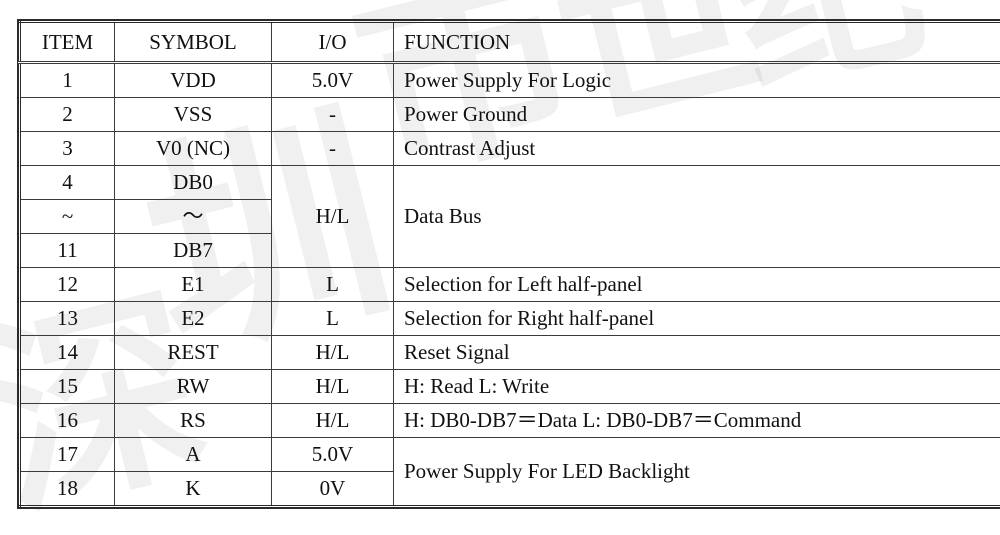 The image size is (1000, 535). What do you see at coordinates (67, 182) in the screenshot?
I see `cell-item: 4` at bounding box center [67, 182].